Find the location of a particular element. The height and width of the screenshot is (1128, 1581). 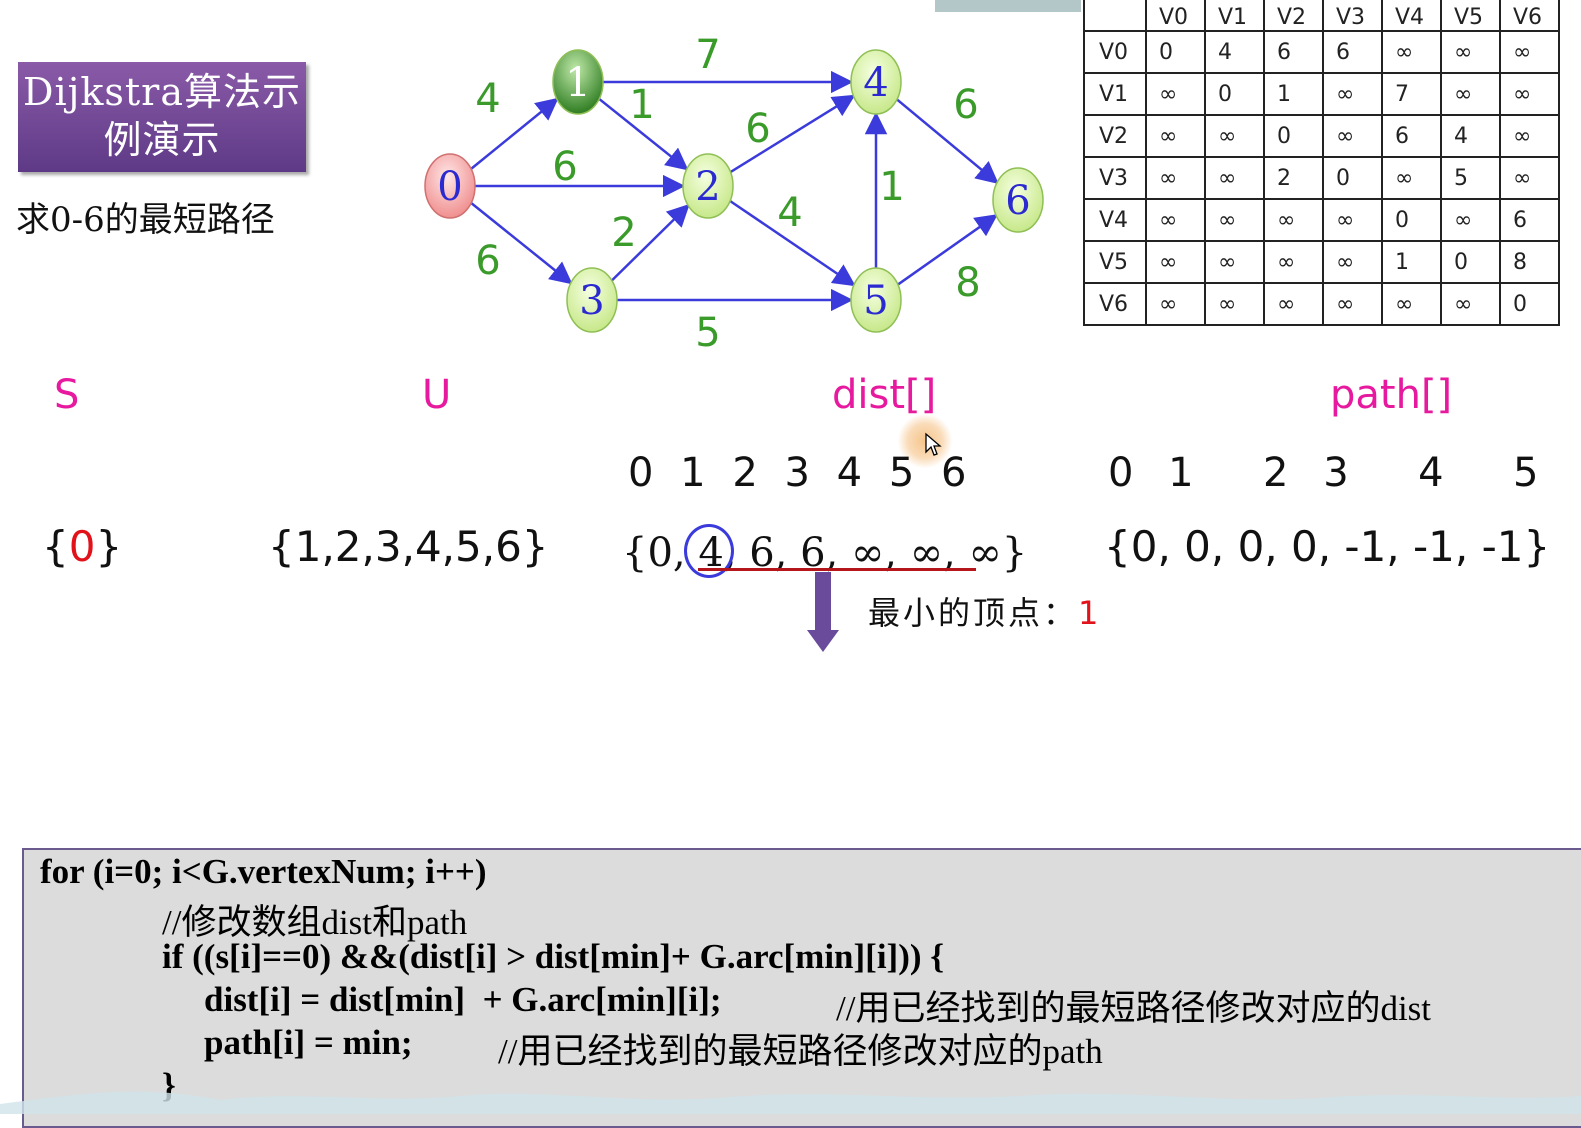

min-value: 1 is located at coordinates (1088, 613).